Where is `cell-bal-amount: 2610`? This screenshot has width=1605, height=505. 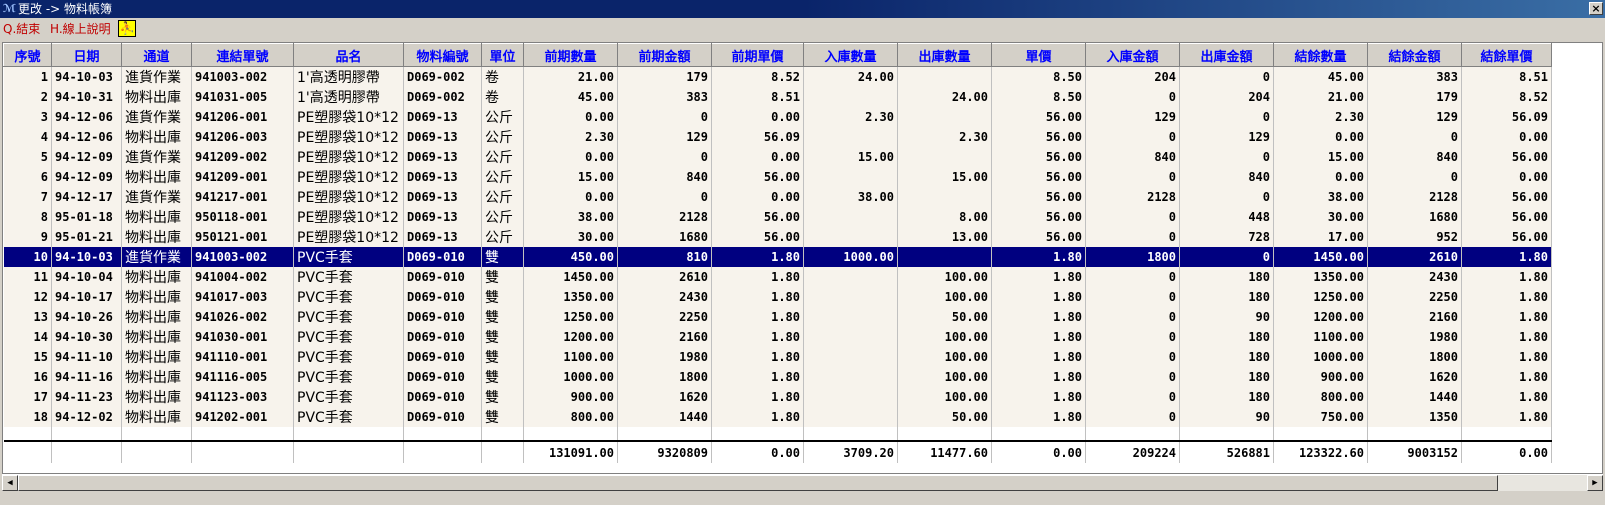
cell-bal-amount: 2610 is located at coordinates (1414, 257).